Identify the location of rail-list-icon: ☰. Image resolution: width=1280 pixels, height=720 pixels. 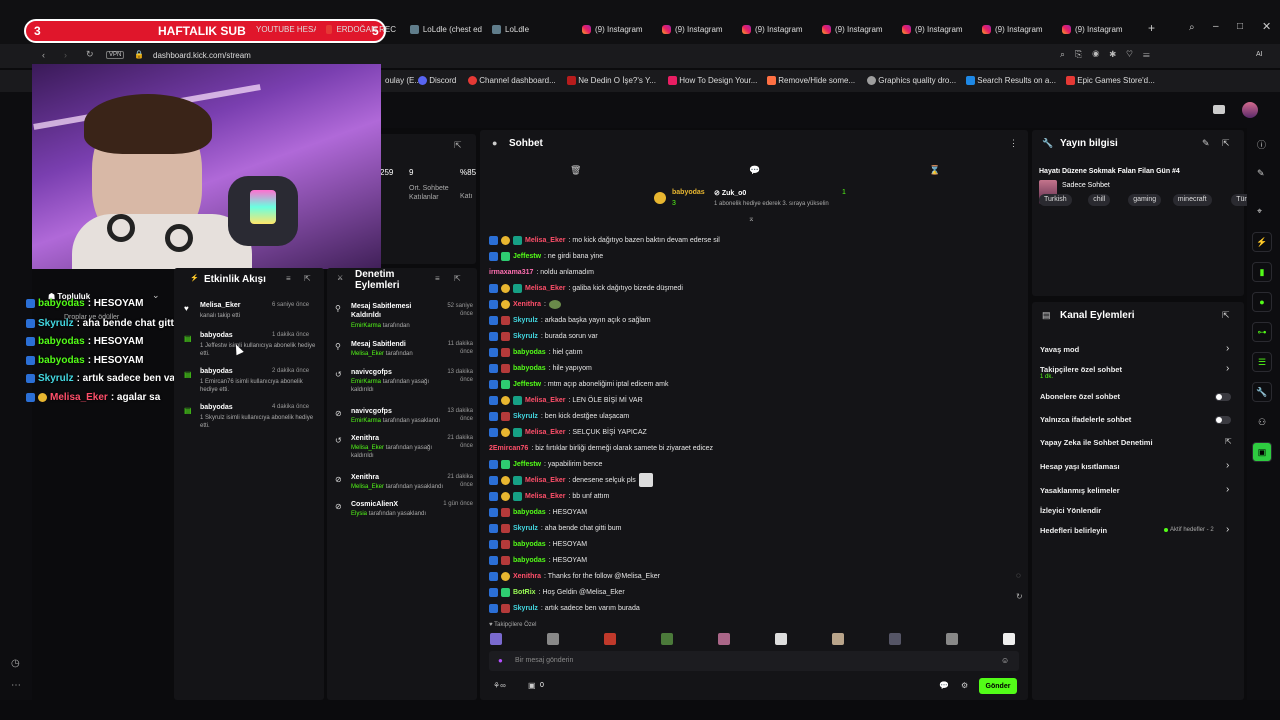
(1262, 362).